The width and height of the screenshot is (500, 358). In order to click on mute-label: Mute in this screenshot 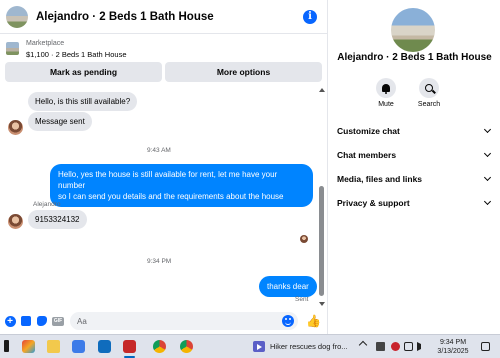, I will do `click(386, 104)`.